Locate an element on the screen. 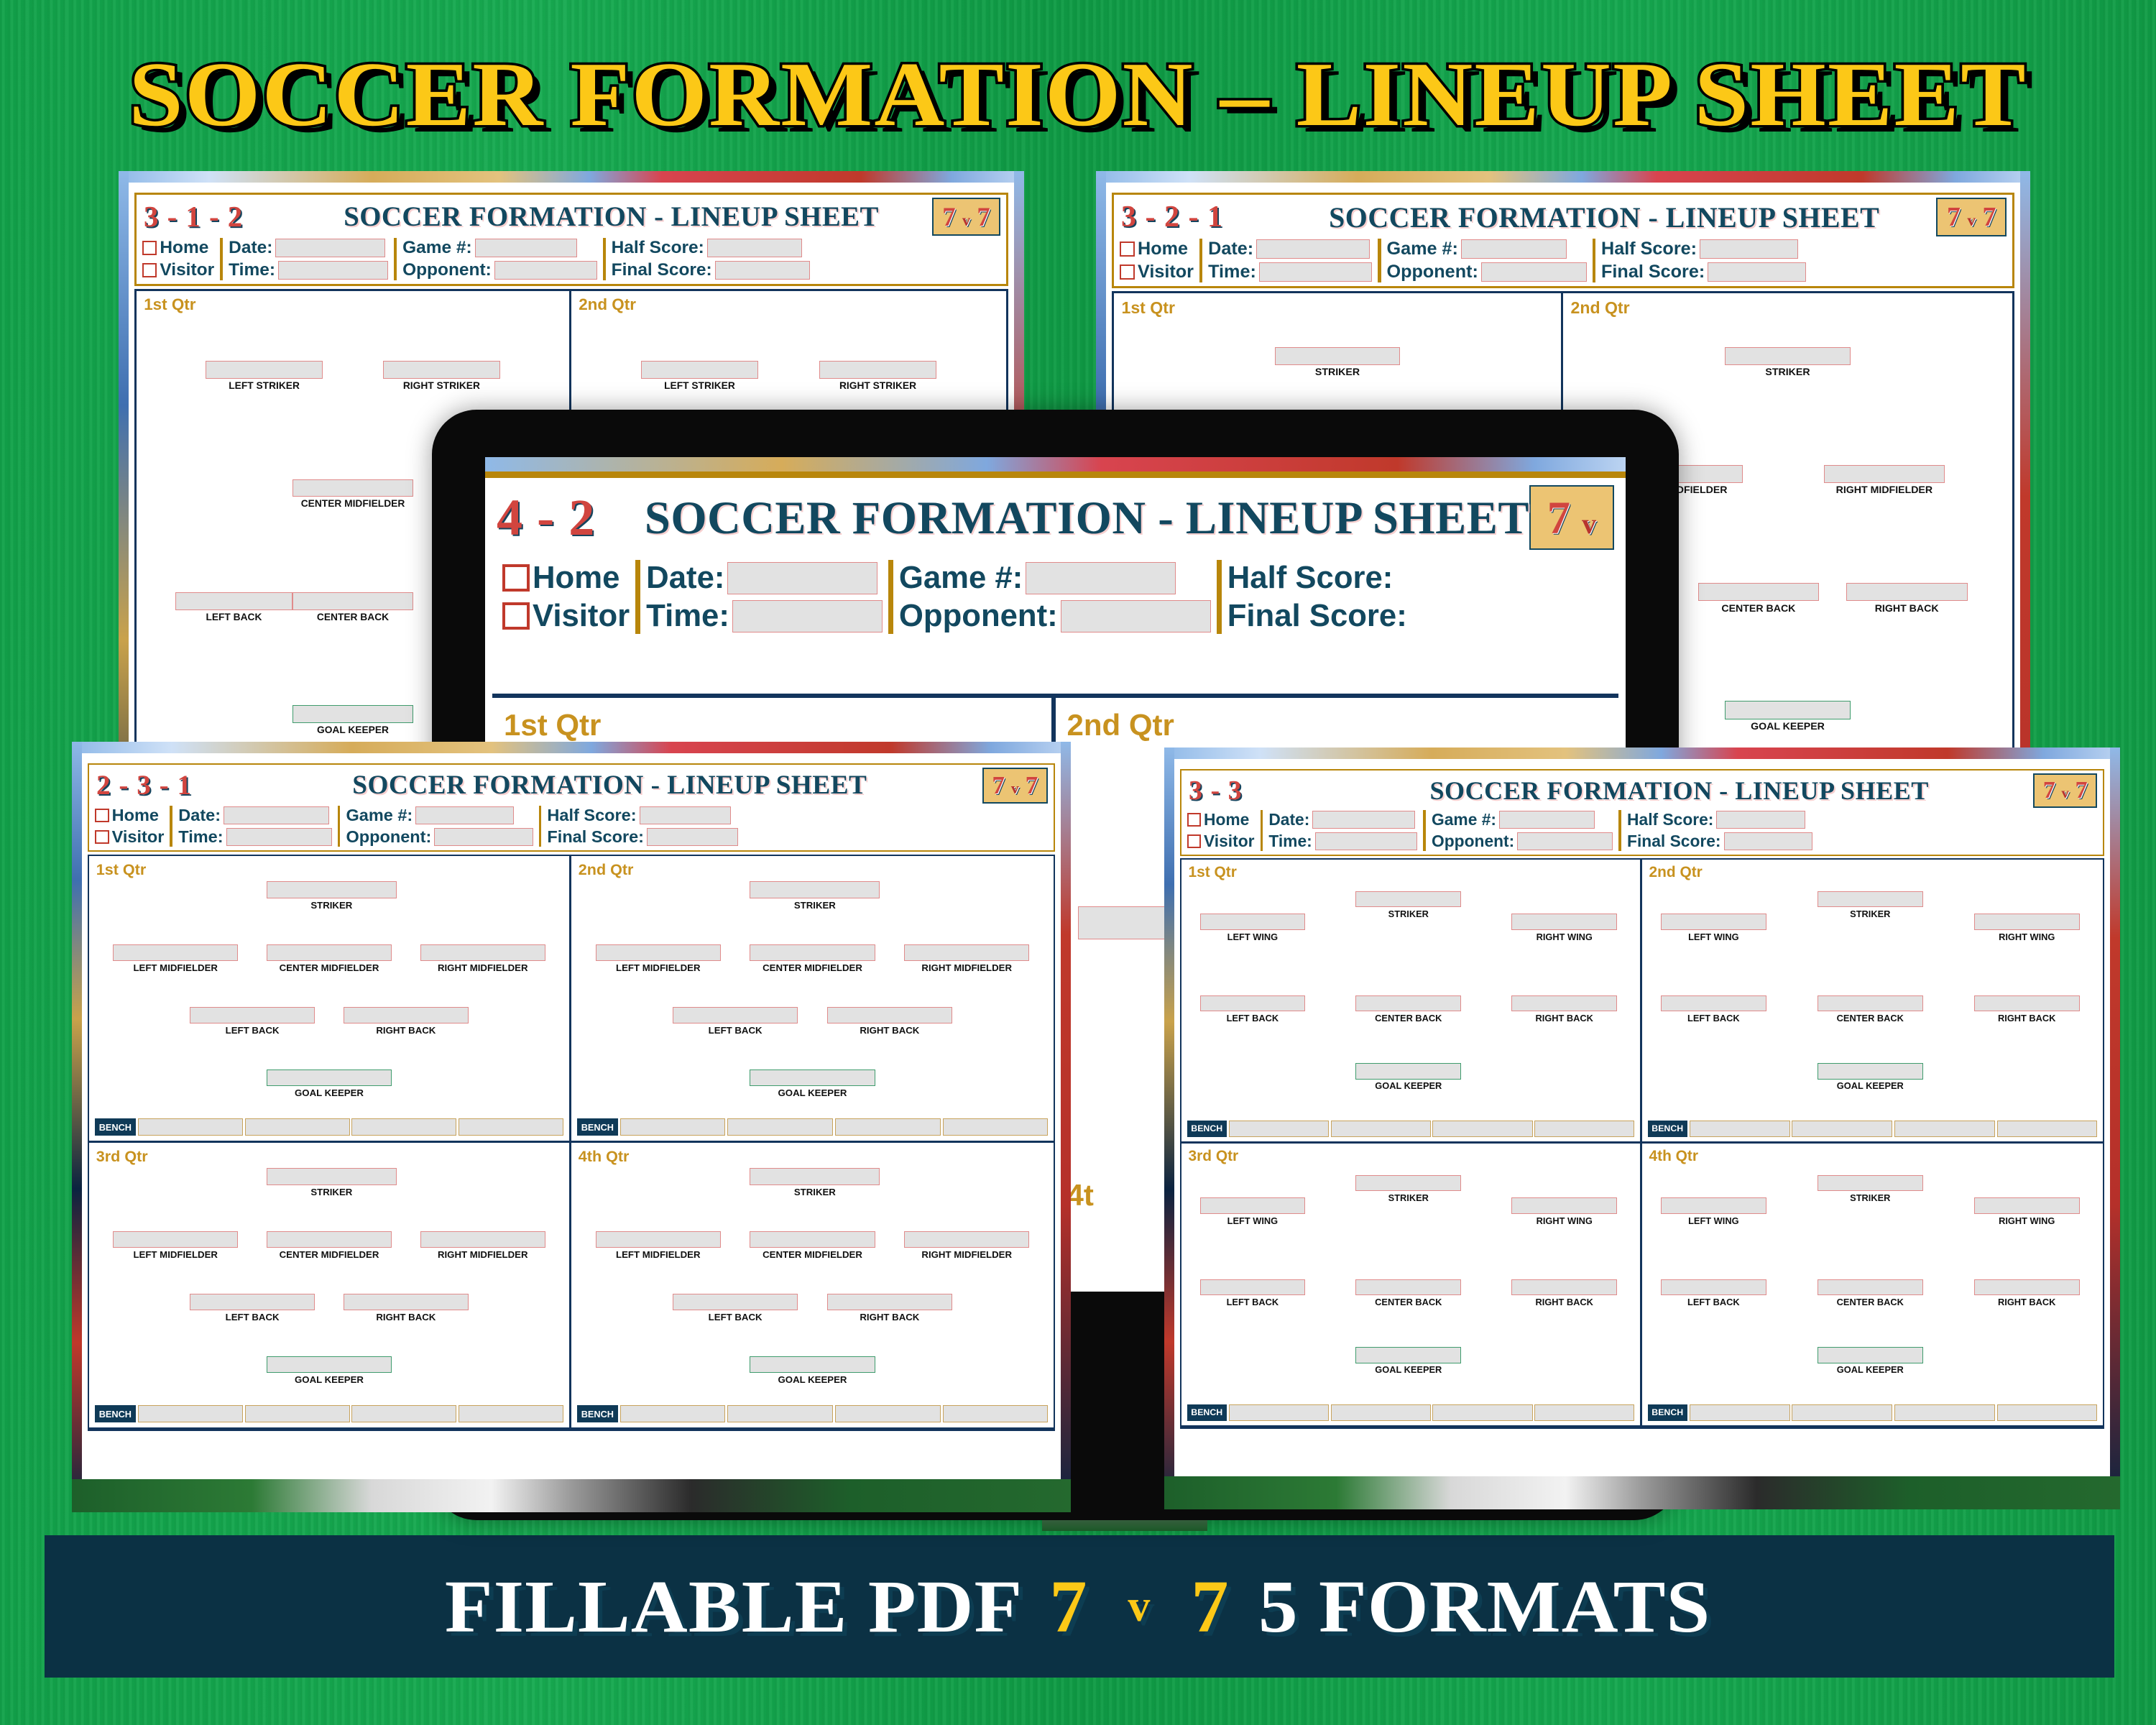 Image resolution: width=2156 pixels, height=1725 pixels. tablet-home-checkbox is located at coordinates (516, 578).